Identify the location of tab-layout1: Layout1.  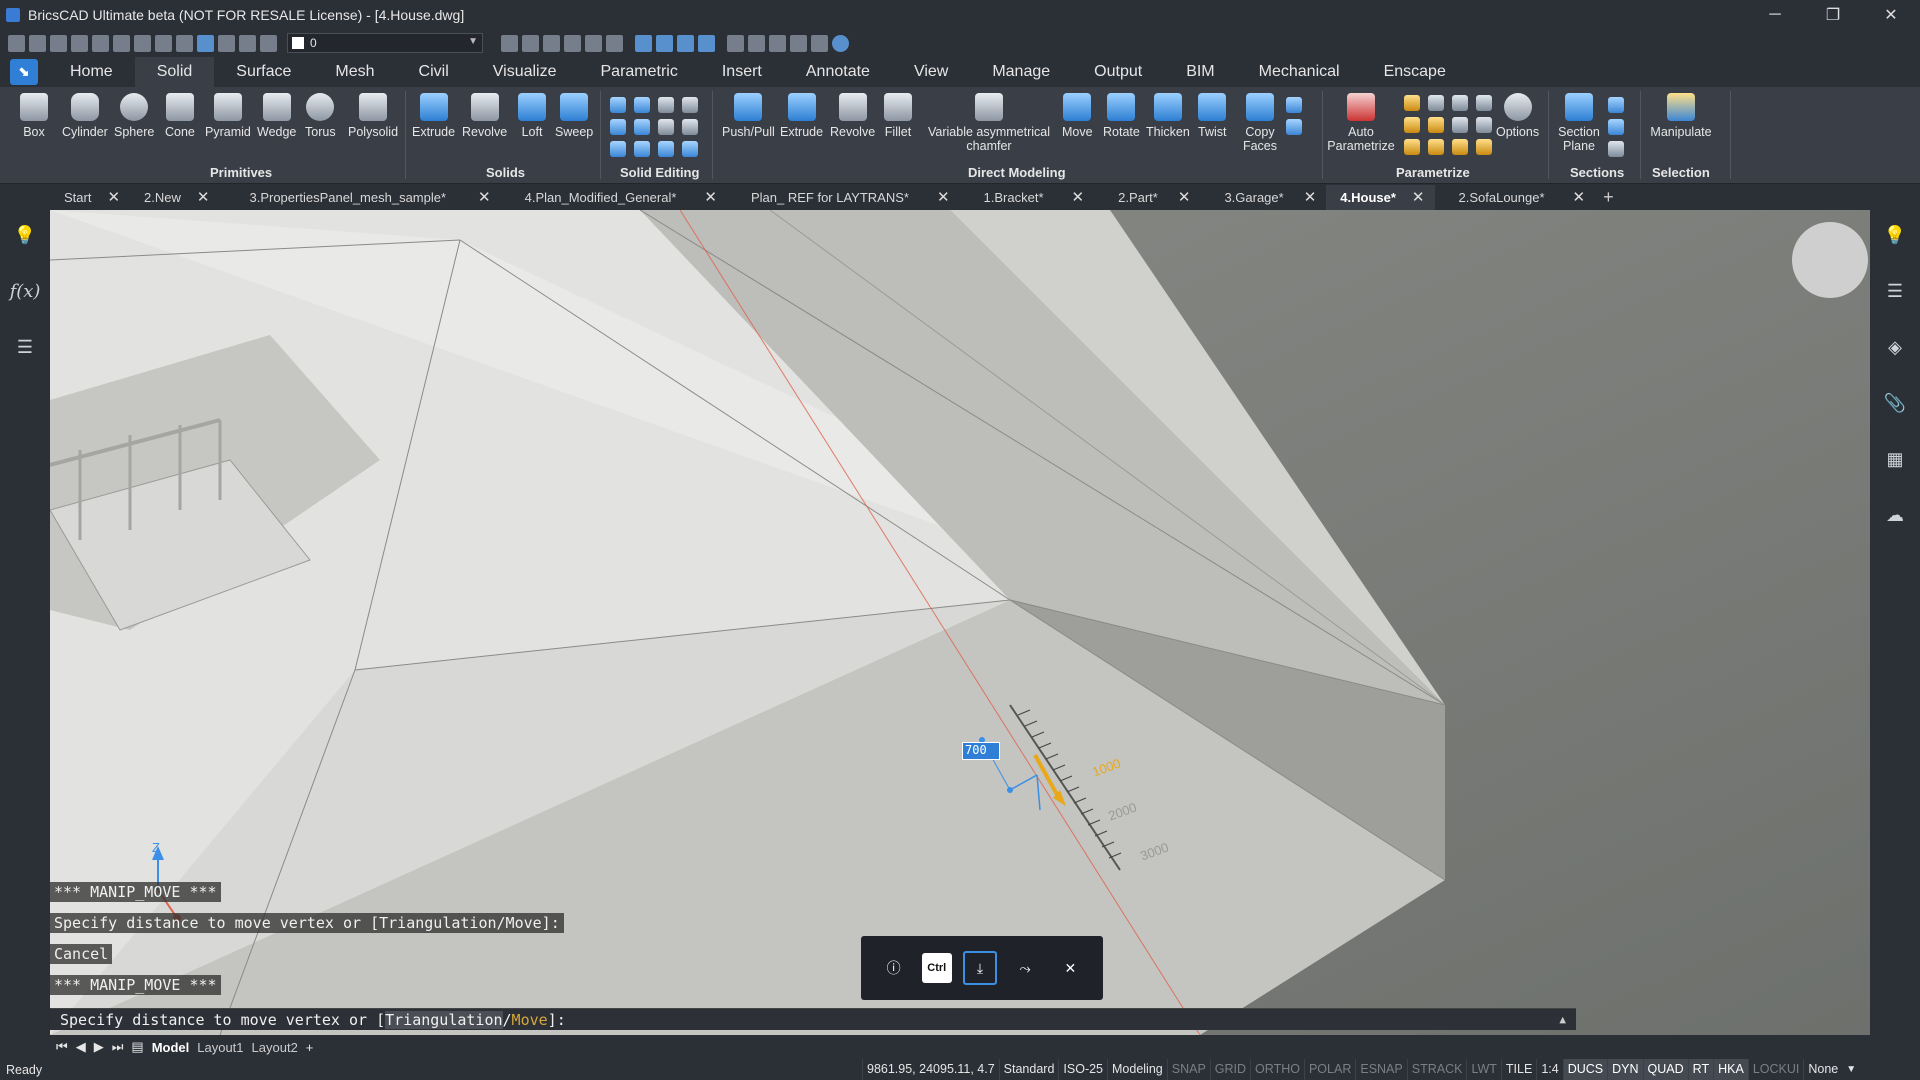
(220, 1047).